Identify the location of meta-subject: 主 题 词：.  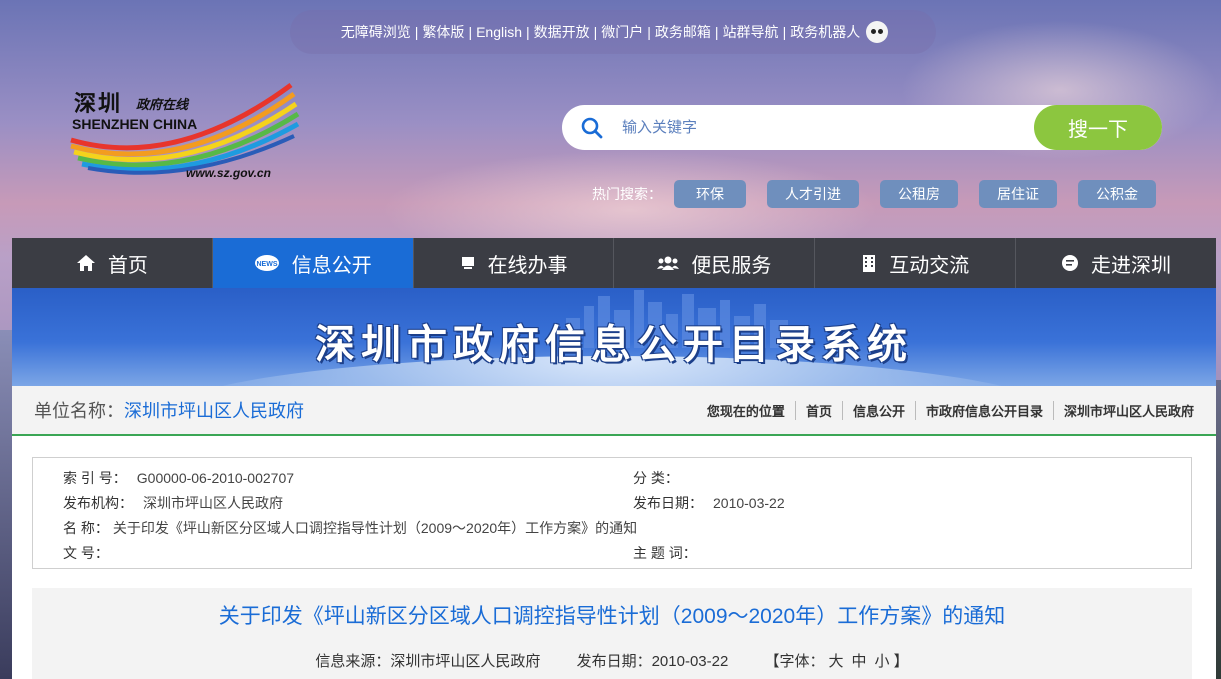
(670, 553).